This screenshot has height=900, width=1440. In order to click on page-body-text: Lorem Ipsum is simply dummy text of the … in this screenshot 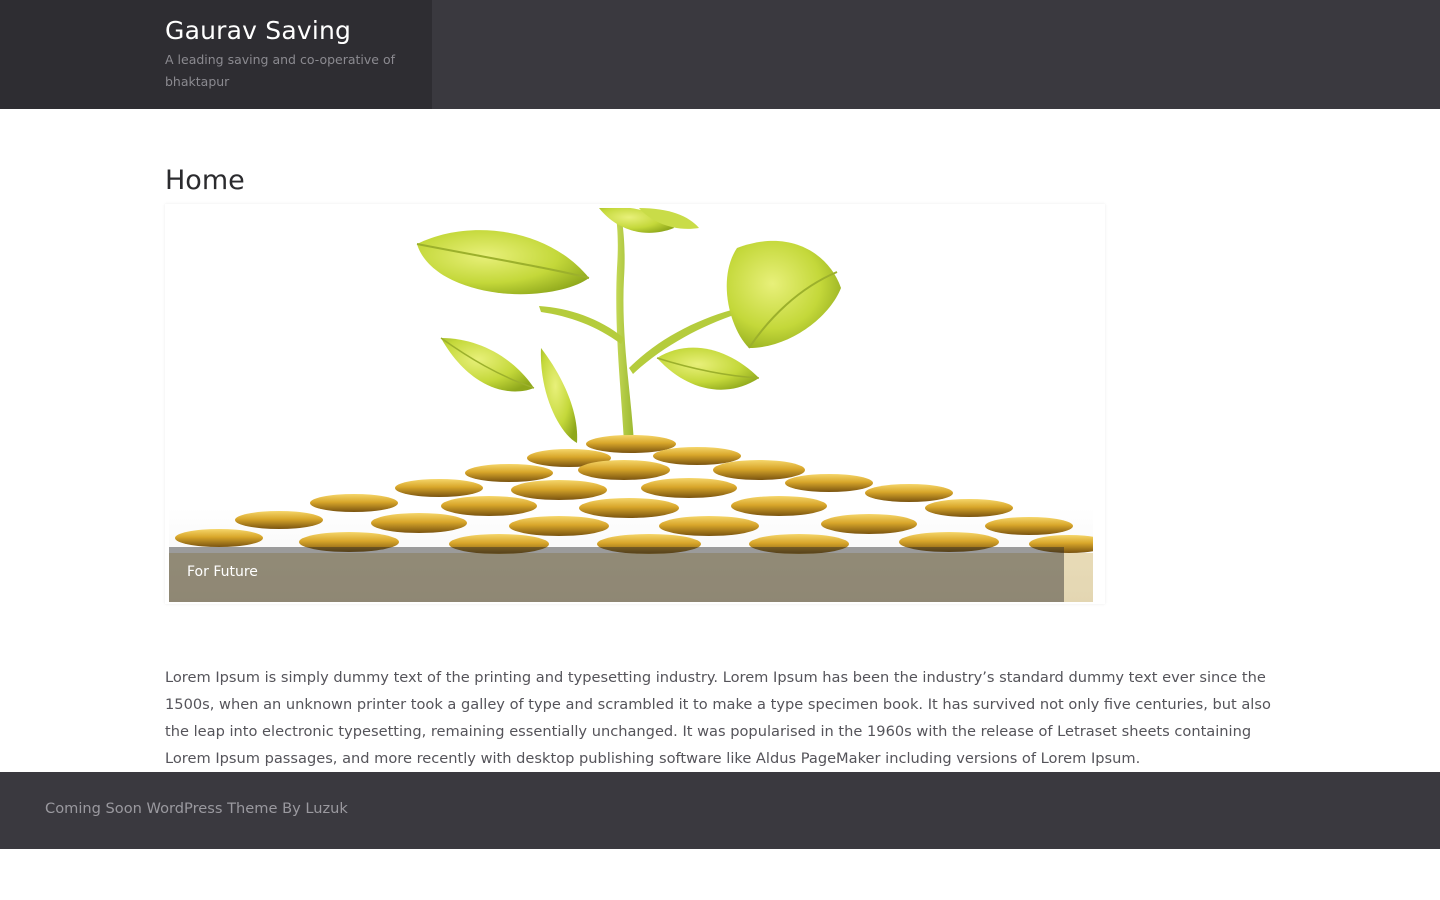, I will do `click(718, 718)`.